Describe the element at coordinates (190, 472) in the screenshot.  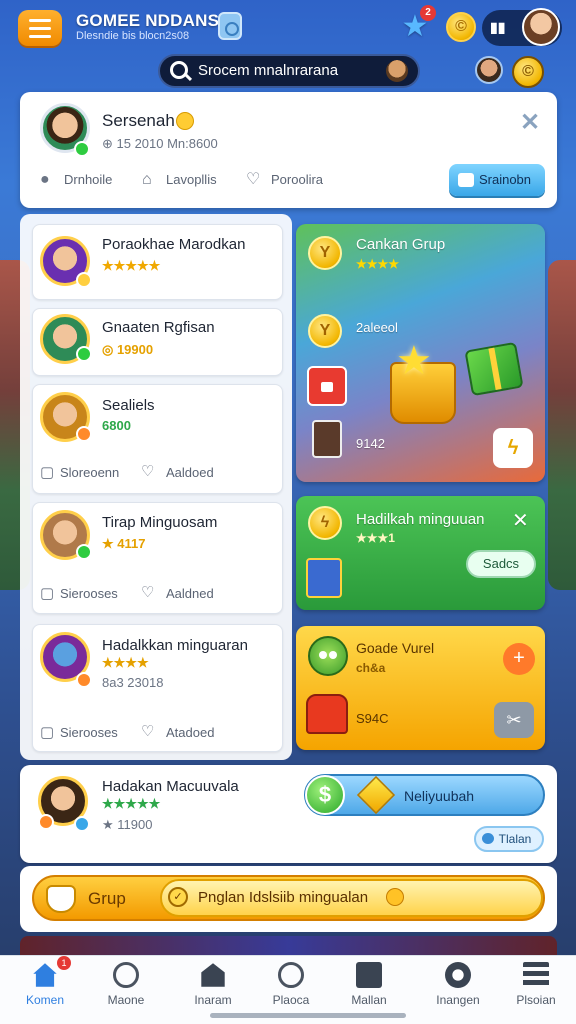
I see `list-item-like: Aaldoed` at that location.